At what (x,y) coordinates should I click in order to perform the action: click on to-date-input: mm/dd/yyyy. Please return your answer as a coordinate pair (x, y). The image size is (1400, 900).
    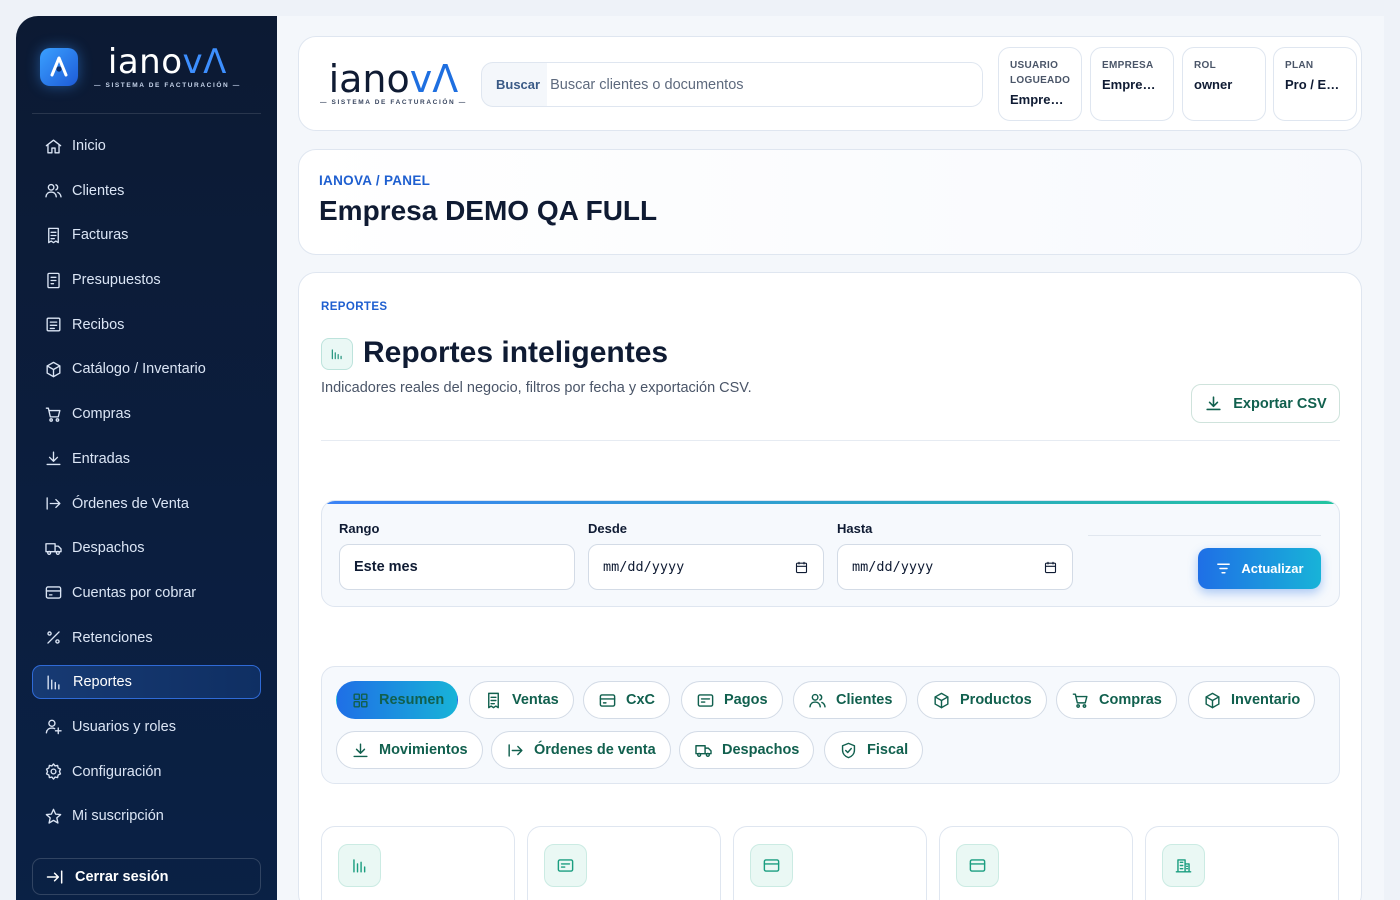
    Looking at the image, I should click on (955, 567).